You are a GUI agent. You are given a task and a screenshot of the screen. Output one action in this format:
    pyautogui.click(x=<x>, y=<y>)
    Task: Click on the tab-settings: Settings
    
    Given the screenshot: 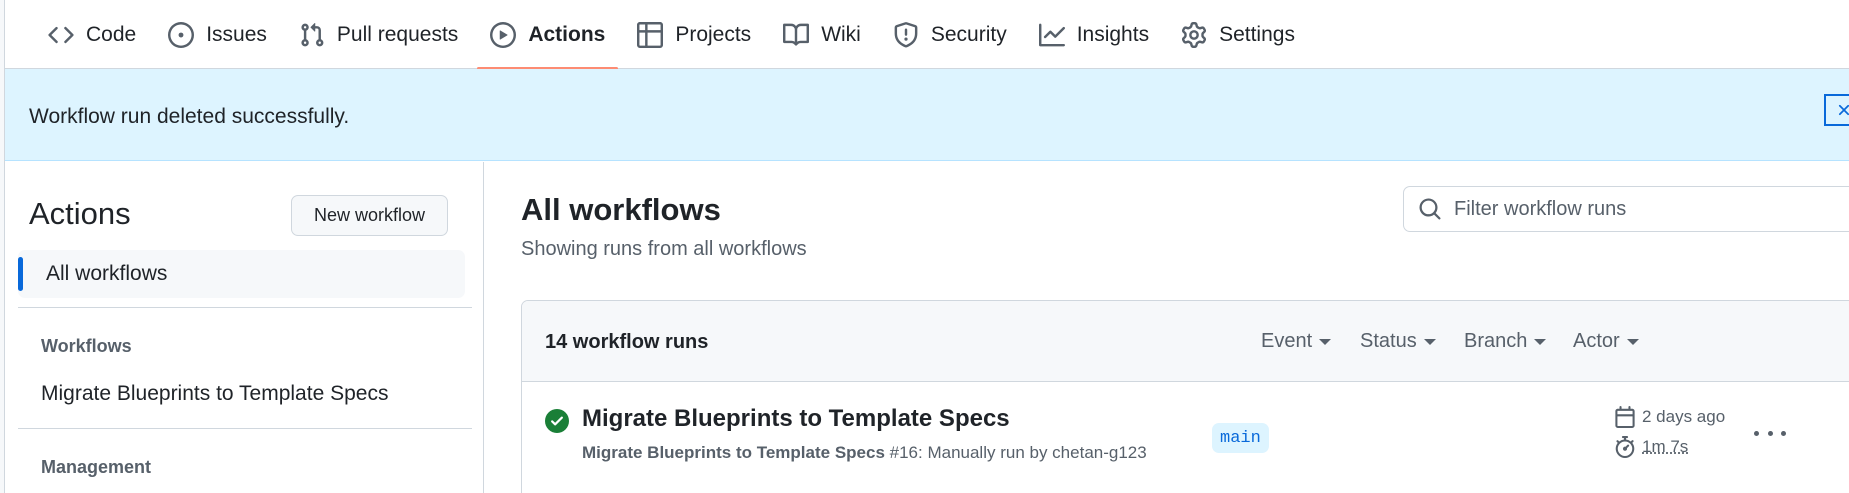 What is the action you would take?
    pyautogui.click(x=1238, y=34)
    